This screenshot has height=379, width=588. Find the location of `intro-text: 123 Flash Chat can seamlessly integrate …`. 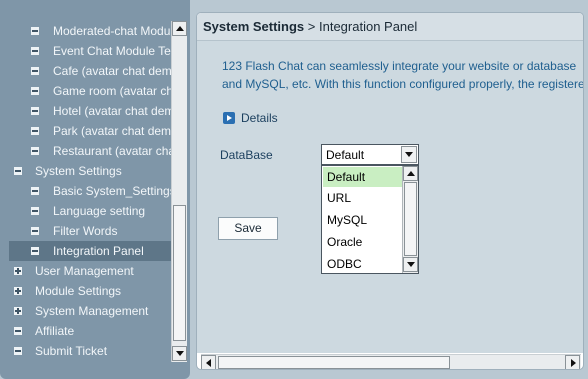

intro-text: 123 Flash Chat can seamlessly integrate … is located at coordinates (402, 75).